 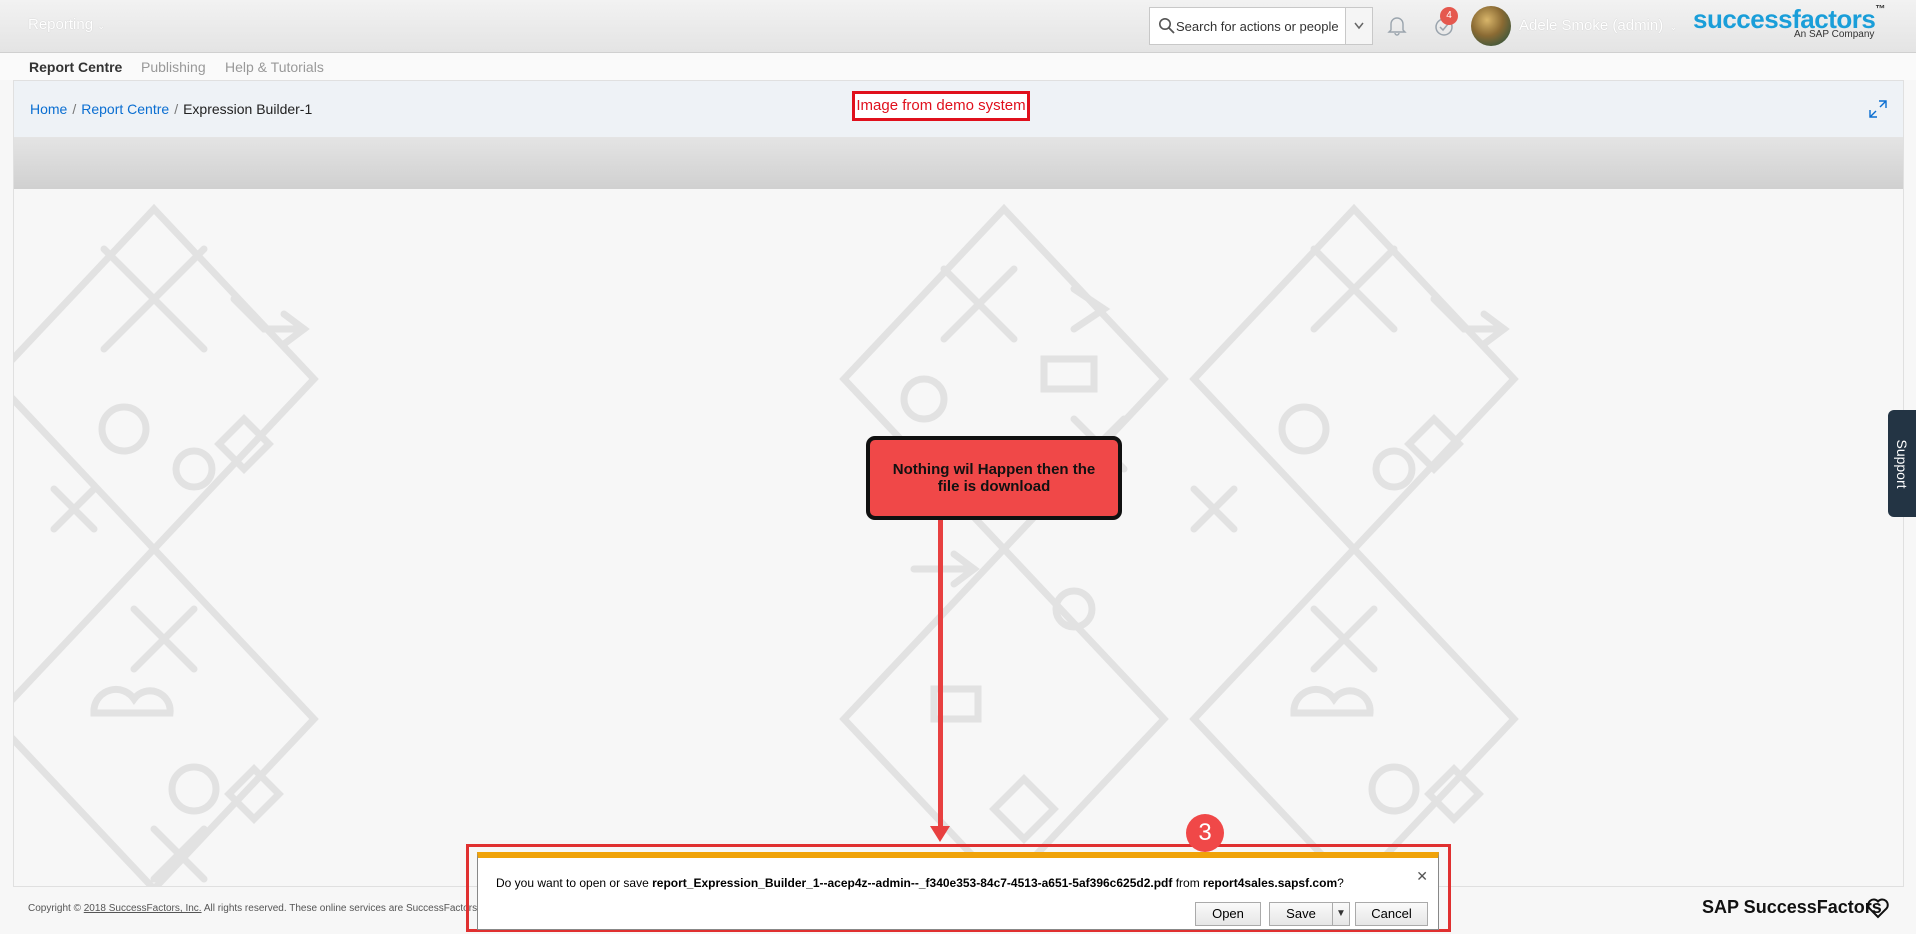 I want to click on copyright-link: 2018 SuccessFactors, Inc., so click(x=143, y=908).